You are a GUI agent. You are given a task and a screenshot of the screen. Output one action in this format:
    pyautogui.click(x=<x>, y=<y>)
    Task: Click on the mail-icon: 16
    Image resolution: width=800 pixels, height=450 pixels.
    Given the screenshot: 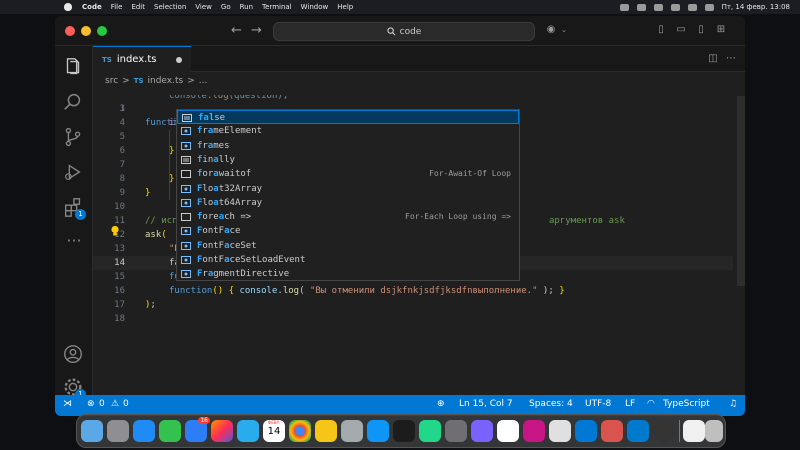 What is the action you would take?
    pyautogui.click(x=197, y=429)
    